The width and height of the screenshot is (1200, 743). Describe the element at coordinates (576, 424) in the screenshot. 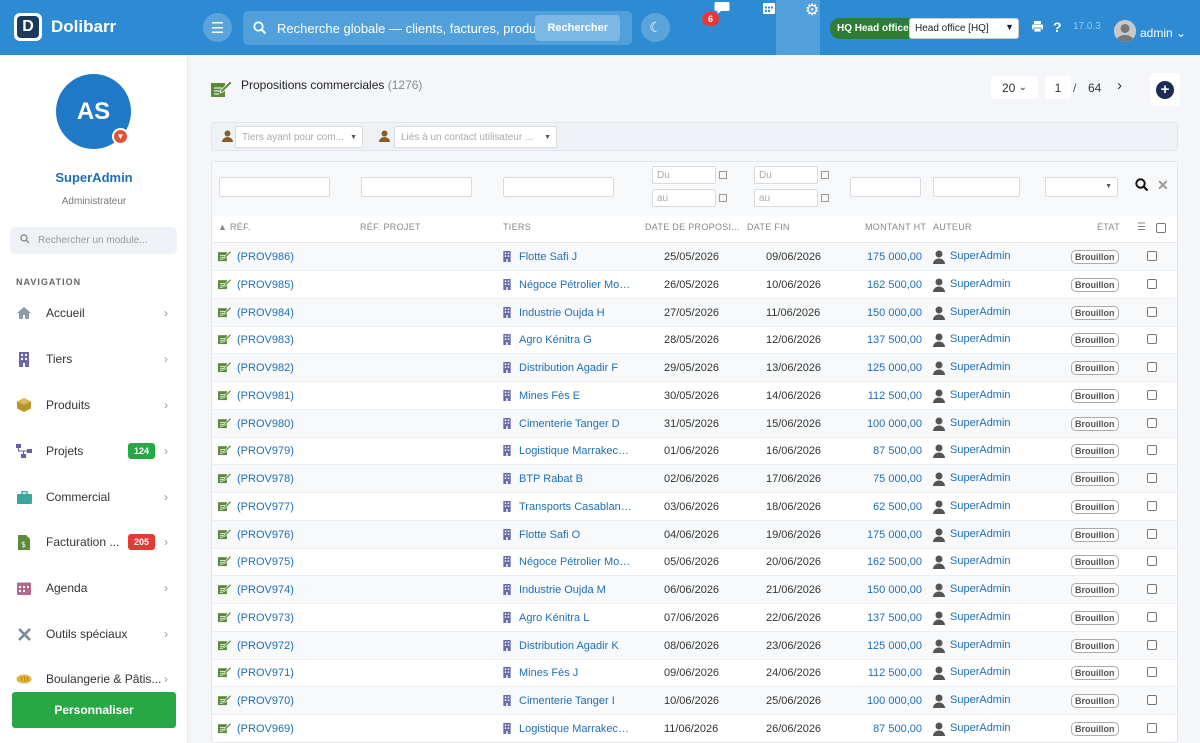

I see `tiers-link: Cimenterie Tanger D` at that location.